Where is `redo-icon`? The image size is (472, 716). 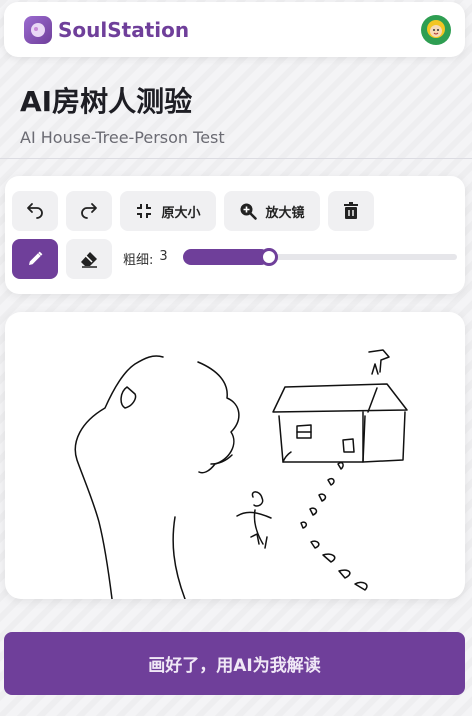 redo-icon is located at coordinates (89, 211).